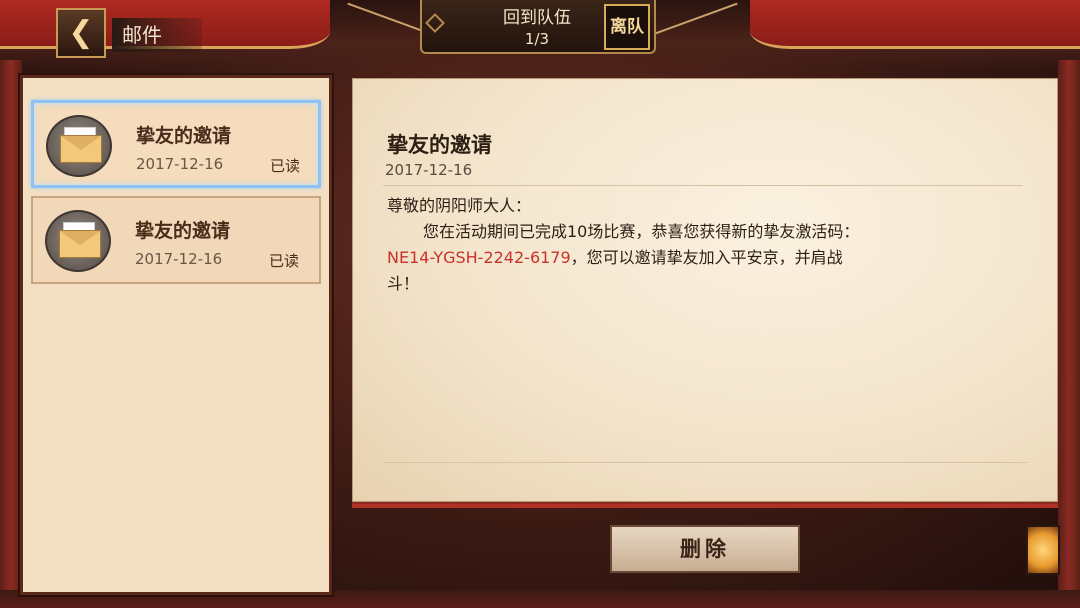  Describe the element at coordinates (1043, 550) in the screenshot. I see `lantern-icon` at that location.